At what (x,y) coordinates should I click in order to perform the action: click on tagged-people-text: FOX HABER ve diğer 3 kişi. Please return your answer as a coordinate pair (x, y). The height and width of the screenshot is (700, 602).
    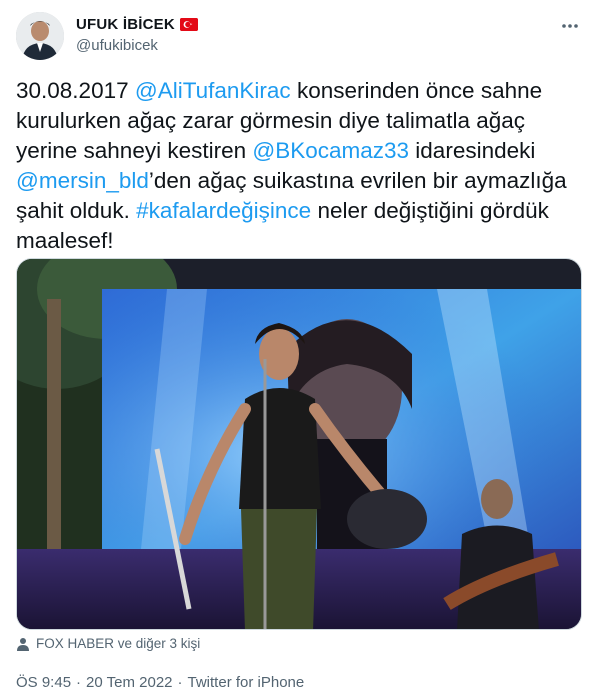
    Looking at the image, I should click on (118, 643).